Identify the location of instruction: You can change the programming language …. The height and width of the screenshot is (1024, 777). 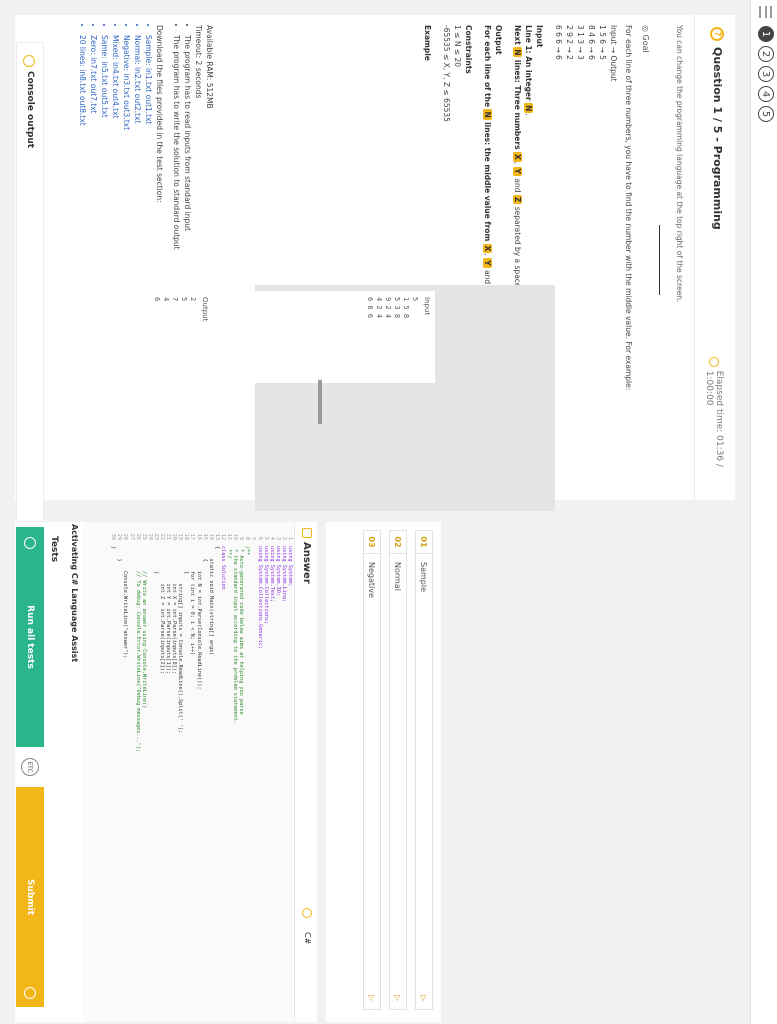
(679, 164).